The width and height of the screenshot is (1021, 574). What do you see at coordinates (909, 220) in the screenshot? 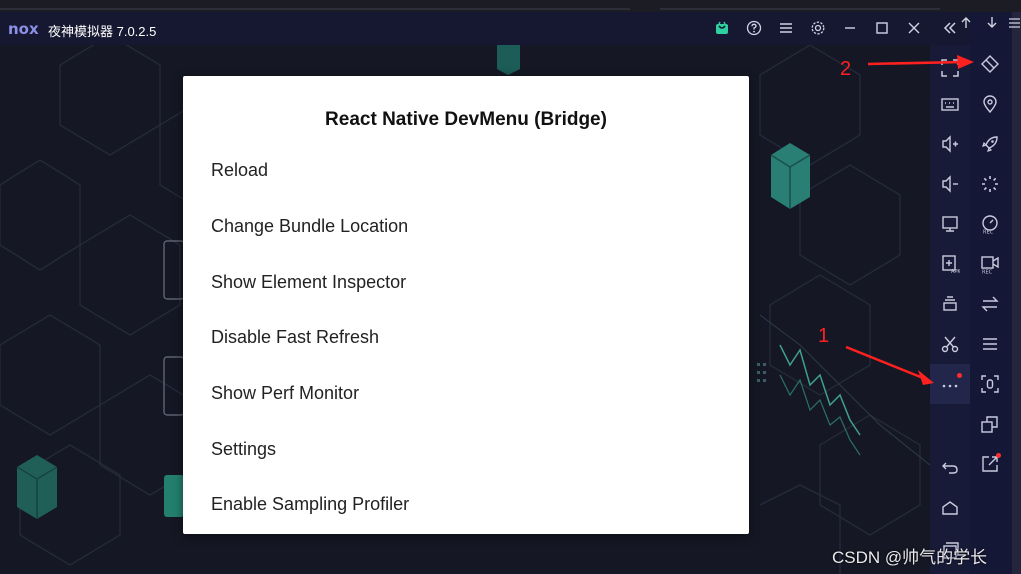
I see `annotation-overlay` at bounding box center [909, 220].